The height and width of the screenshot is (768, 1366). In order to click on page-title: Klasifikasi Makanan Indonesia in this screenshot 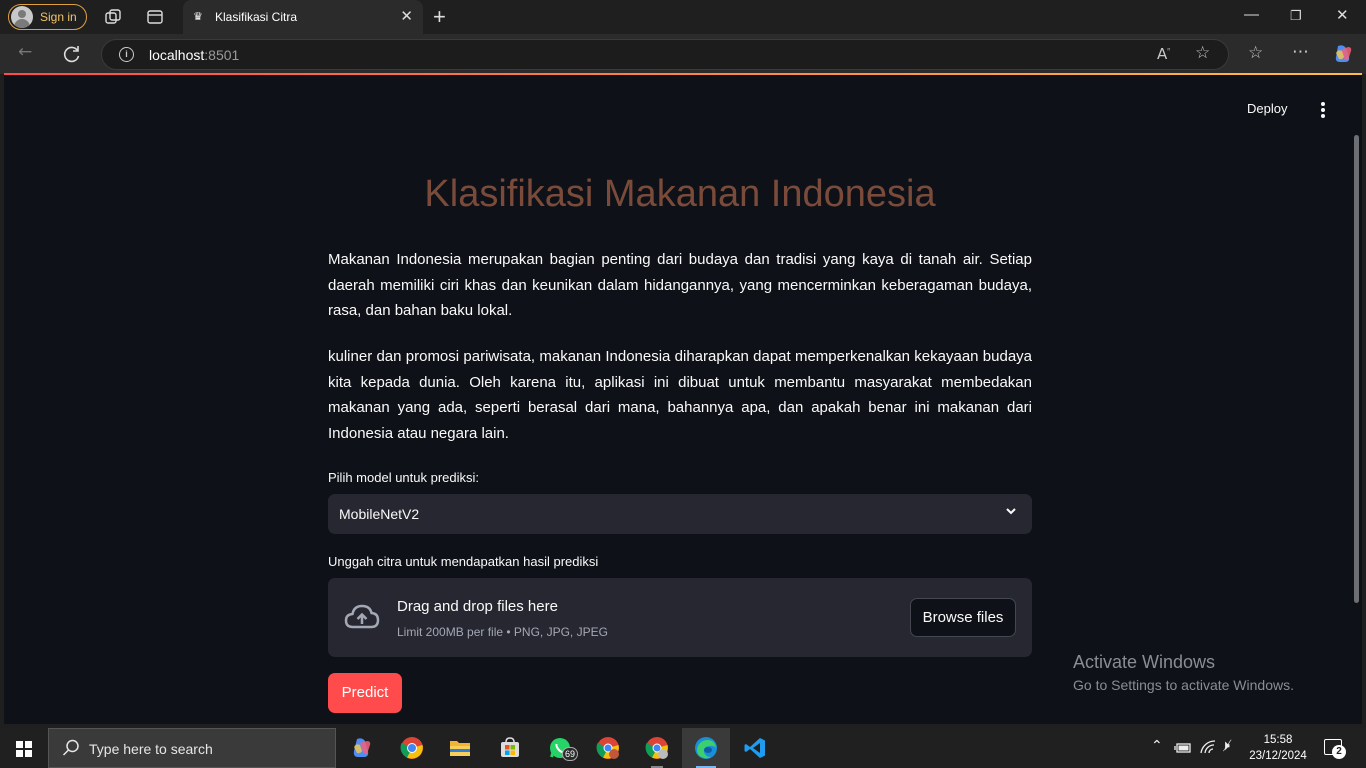, I will do `click(680, 194)`.